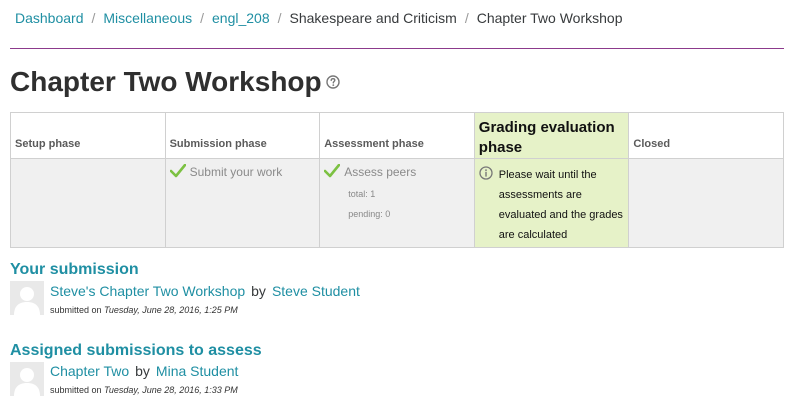 The image size is (810, 420). Describe the element at coordinates (362, 194) in the screenshot. I see `assess-total: total: 1` at that location.